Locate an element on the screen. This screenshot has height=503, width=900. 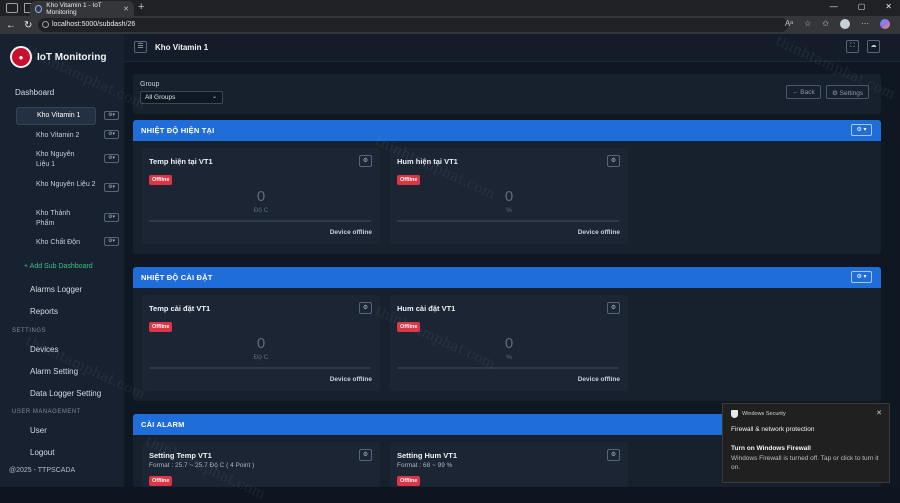
sidebar-sub-kho-chat-don: Kho Chất Độn is located at coordinates (56, 243).